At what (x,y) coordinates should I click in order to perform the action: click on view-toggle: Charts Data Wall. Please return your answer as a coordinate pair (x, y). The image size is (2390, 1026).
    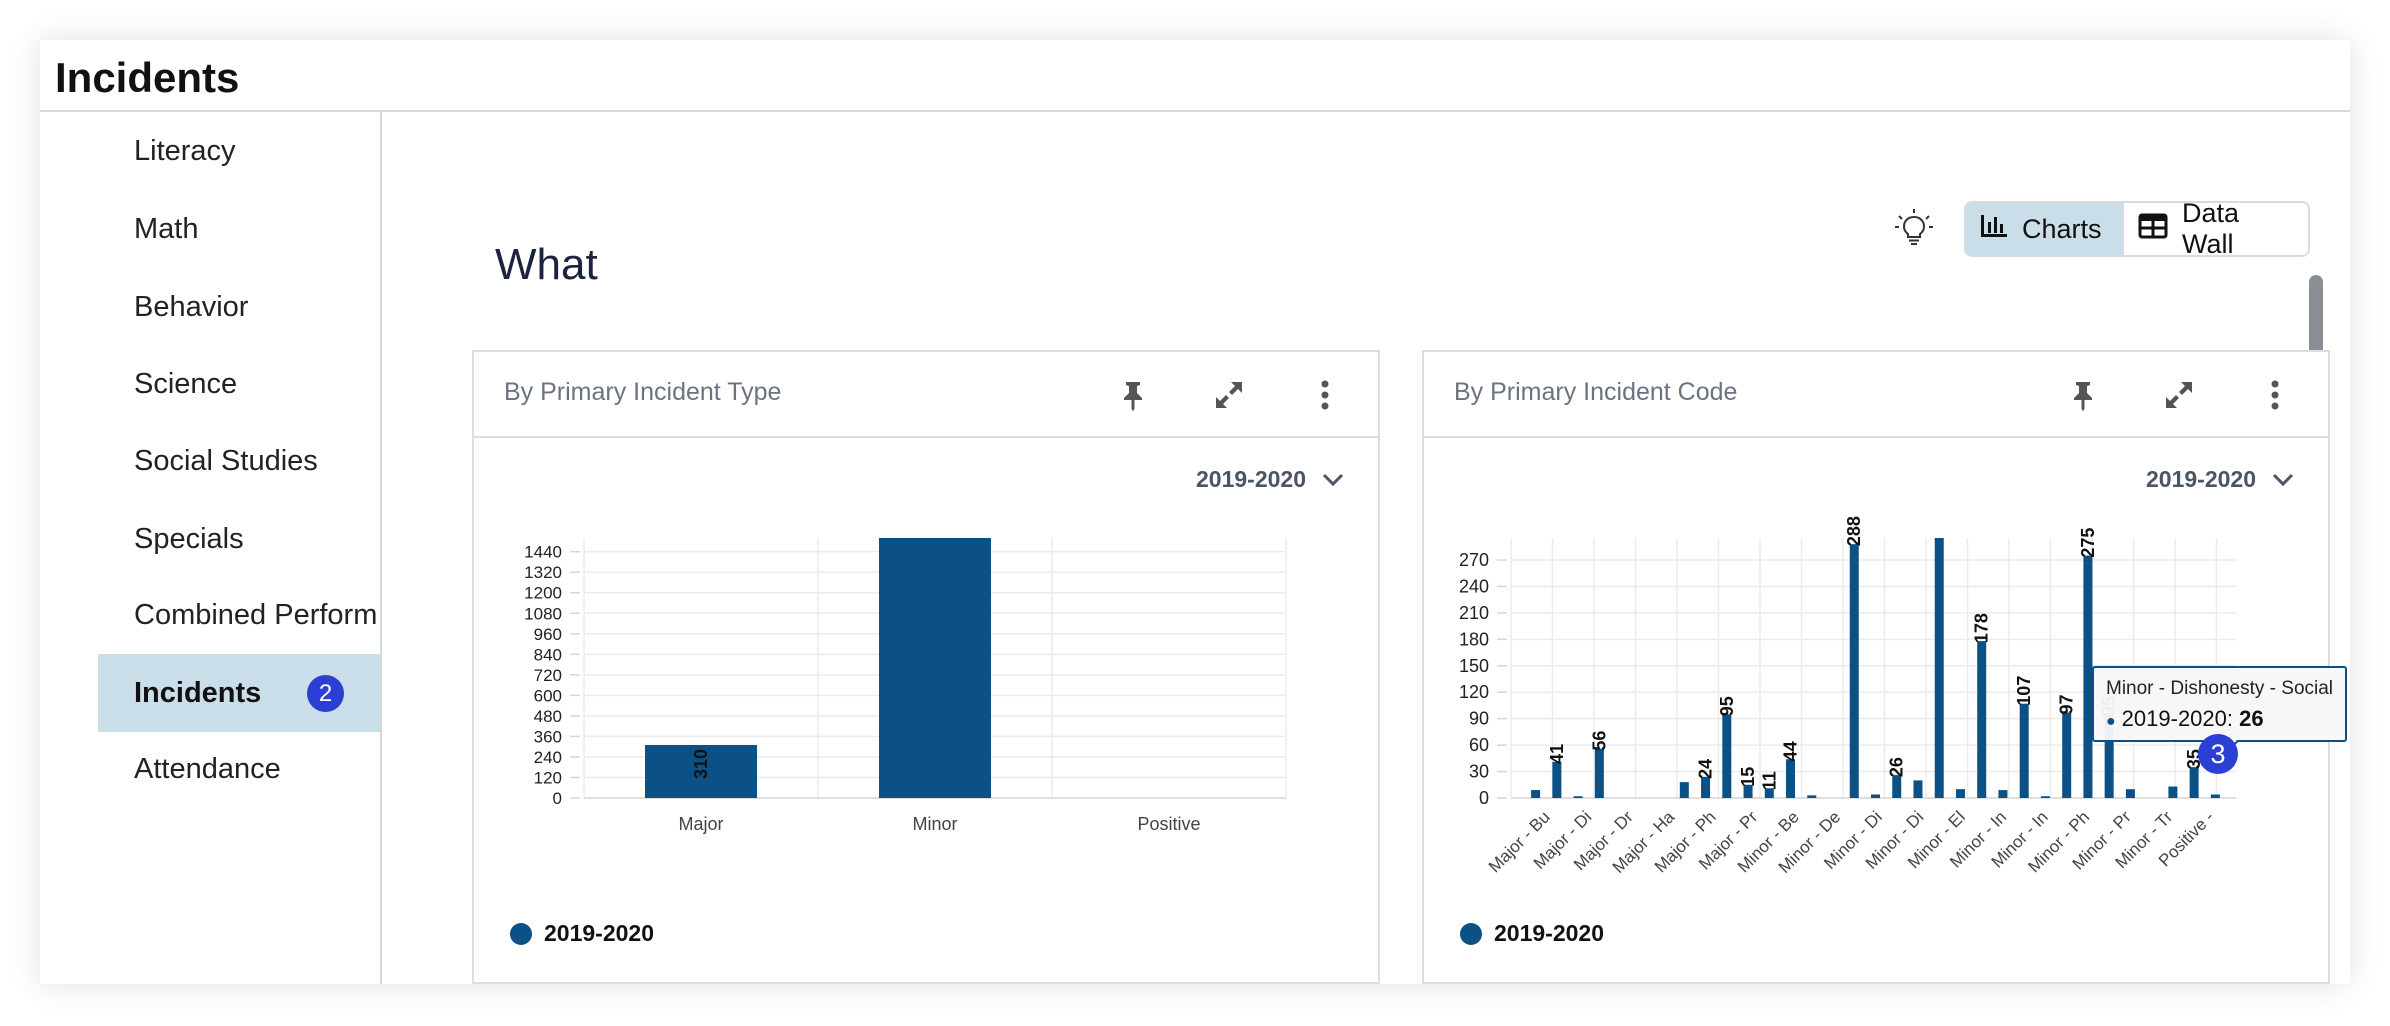
    Looking at the image, I should click on (2137, 229).